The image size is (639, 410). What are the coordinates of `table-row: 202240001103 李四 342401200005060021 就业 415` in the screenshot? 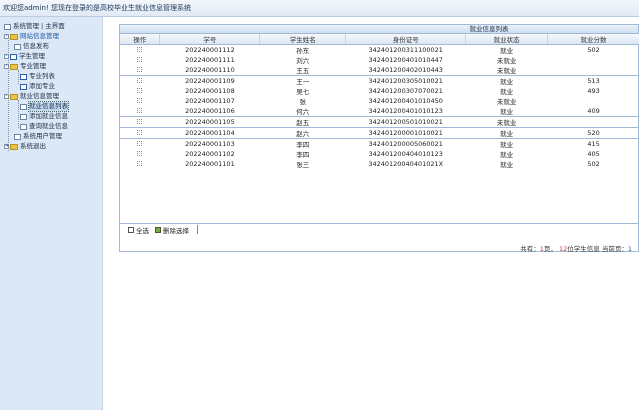 It's located at (379, 143).